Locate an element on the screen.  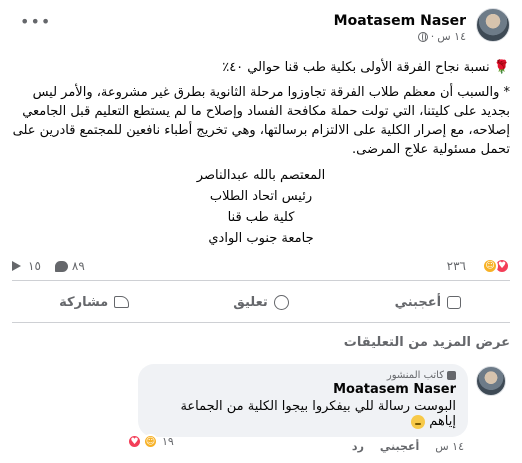
badge-icon is located at coordinates (451, 375).